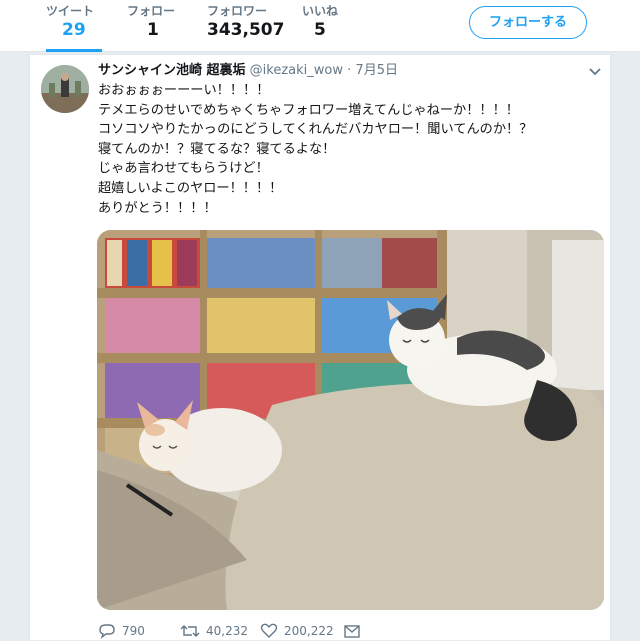 This screenshot has width=640, height=641. I want to click on avatar, so click(65, 89).